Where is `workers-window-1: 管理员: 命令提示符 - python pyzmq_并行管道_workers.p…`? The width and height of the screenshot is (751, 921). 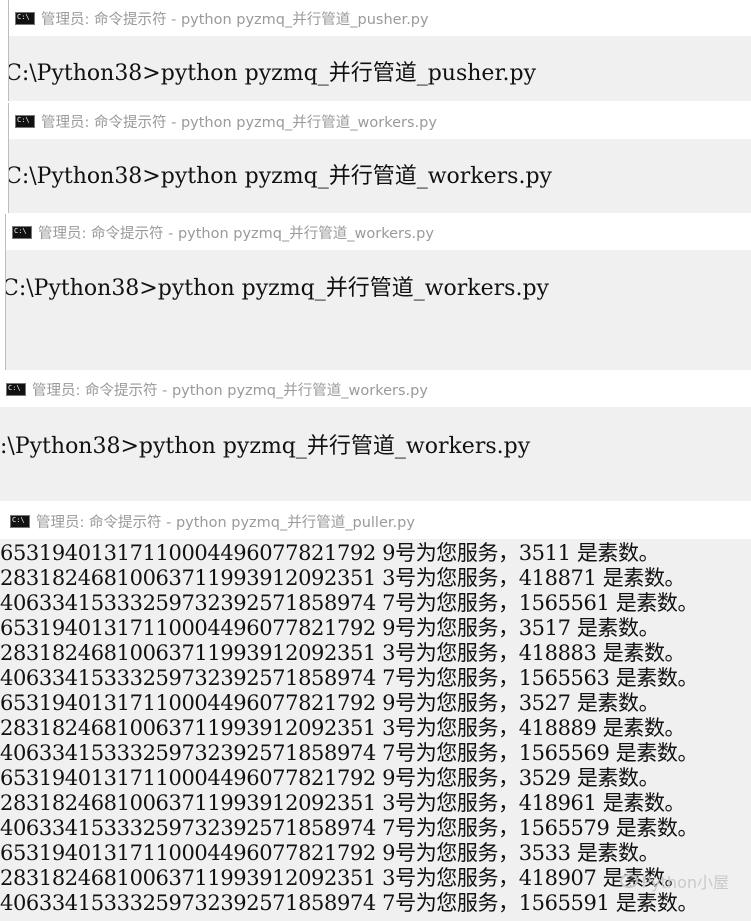 workers-window-1: 管理员: 命令提示符 - python pyzmq_并行管道_workers.p… is located at coordinates (379, 158).